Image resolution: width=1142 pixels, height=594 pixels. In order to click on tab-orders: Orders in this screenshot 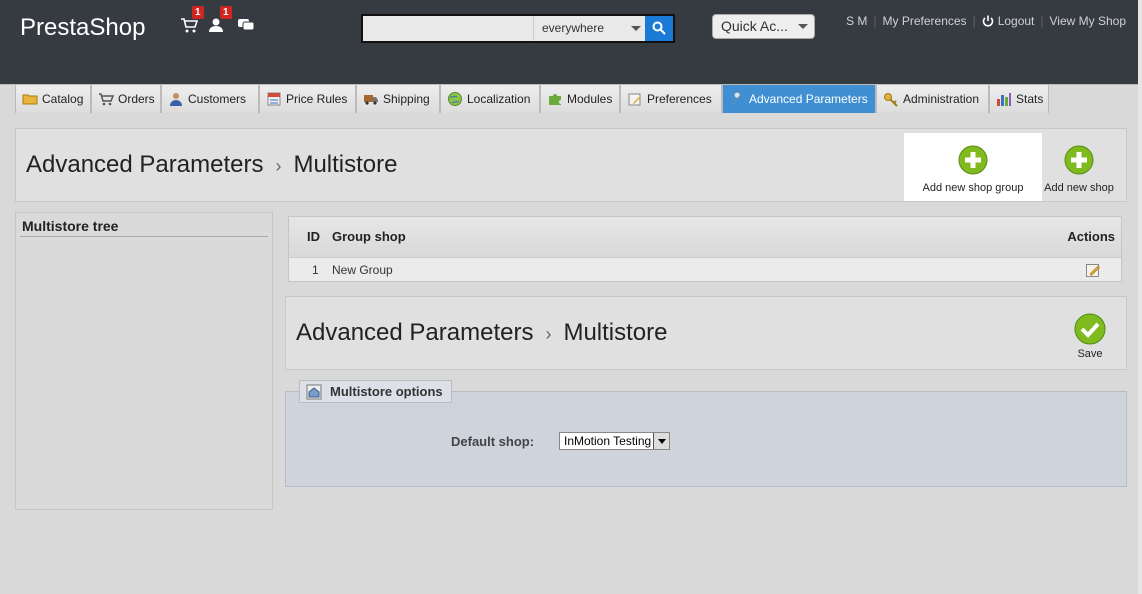, I will do `click(126, 99)`.